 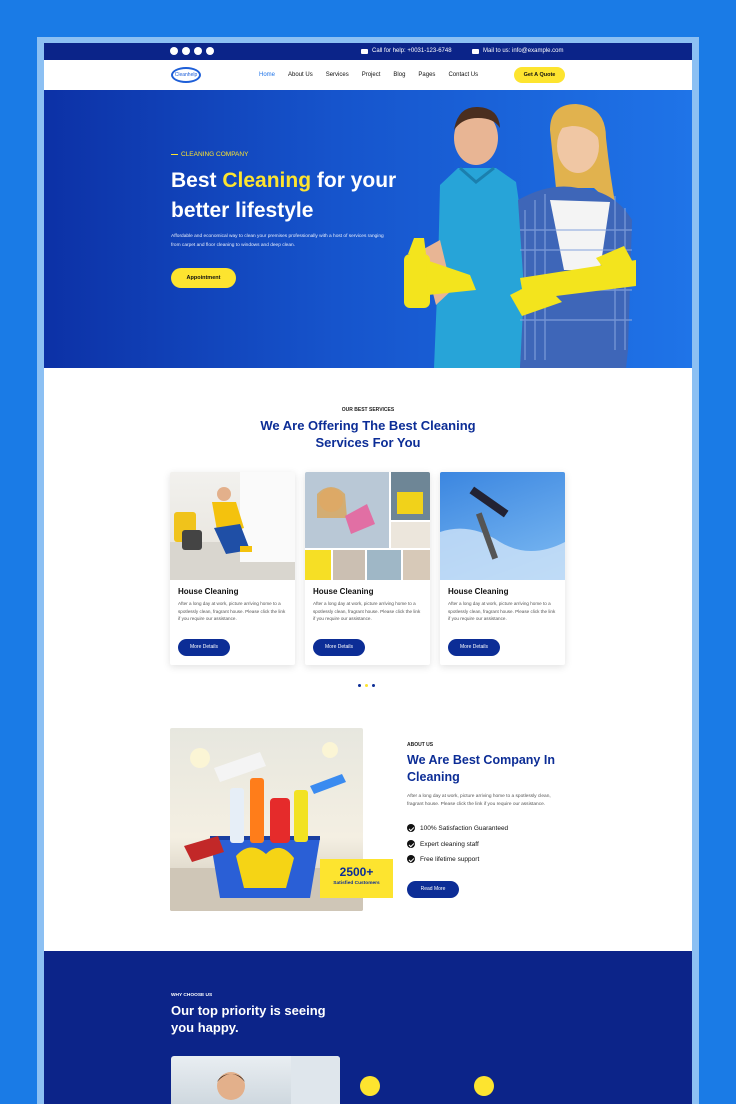 What do you see at coordinates (192, 995) in the screenshot?
I see `why-eyebrow: WHY CHOOSE US` at bounding box center [192, 995].